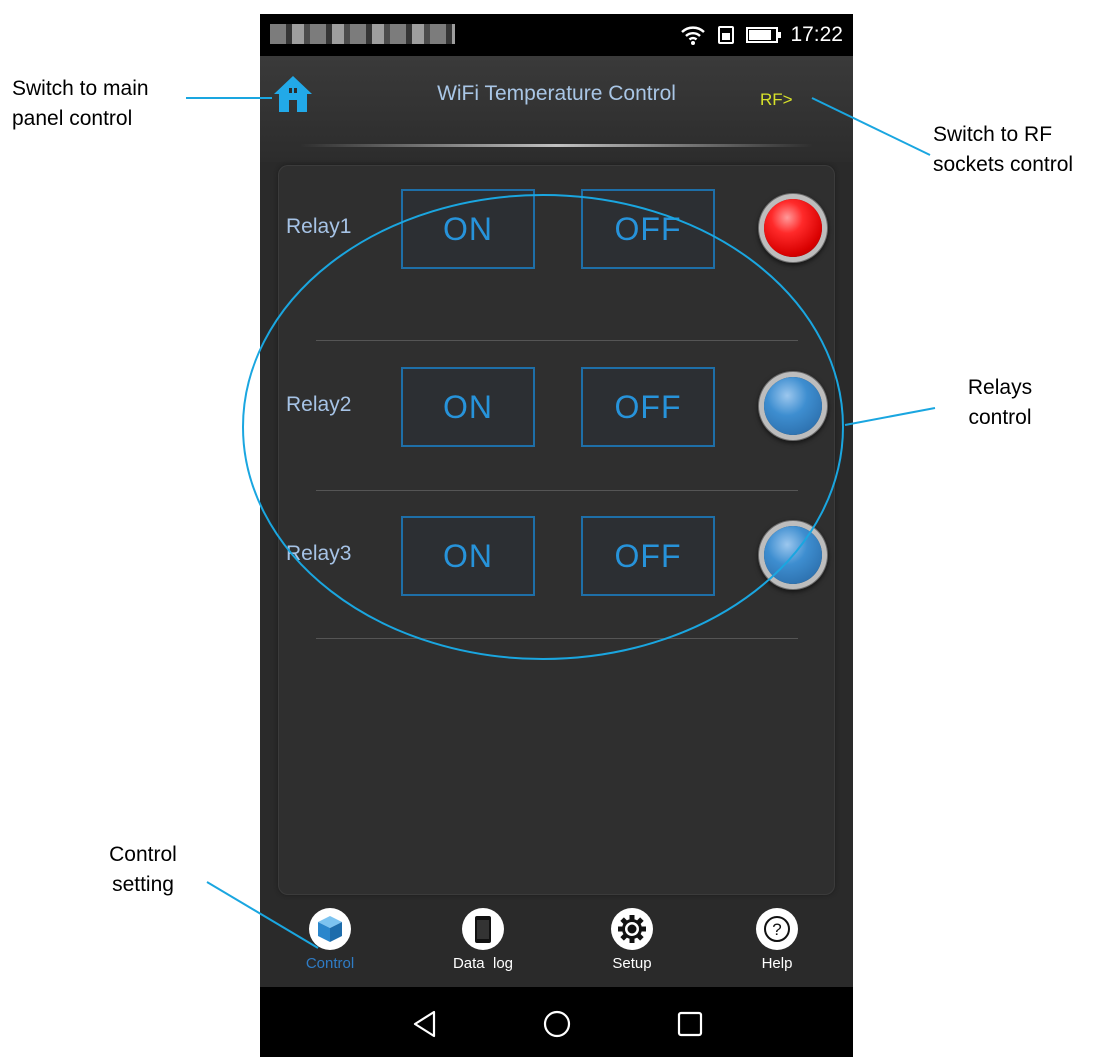 This screenshot has width=1115, height=1057. Describe the element at coordinates (425, 1024) in the screenshot. I see `back-icon` at that location.